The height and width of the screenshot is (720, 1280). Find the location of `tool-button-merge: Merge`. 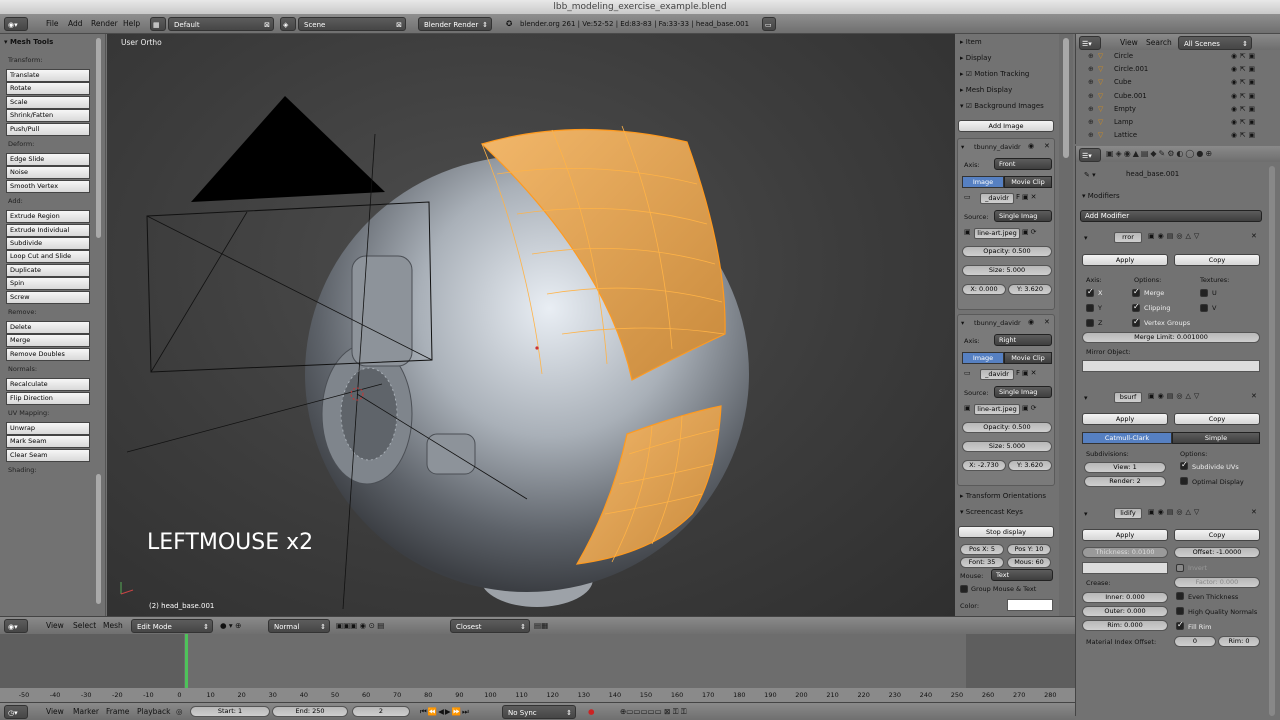

tool-button-merge: Merge is located at coordinates (48, 341).